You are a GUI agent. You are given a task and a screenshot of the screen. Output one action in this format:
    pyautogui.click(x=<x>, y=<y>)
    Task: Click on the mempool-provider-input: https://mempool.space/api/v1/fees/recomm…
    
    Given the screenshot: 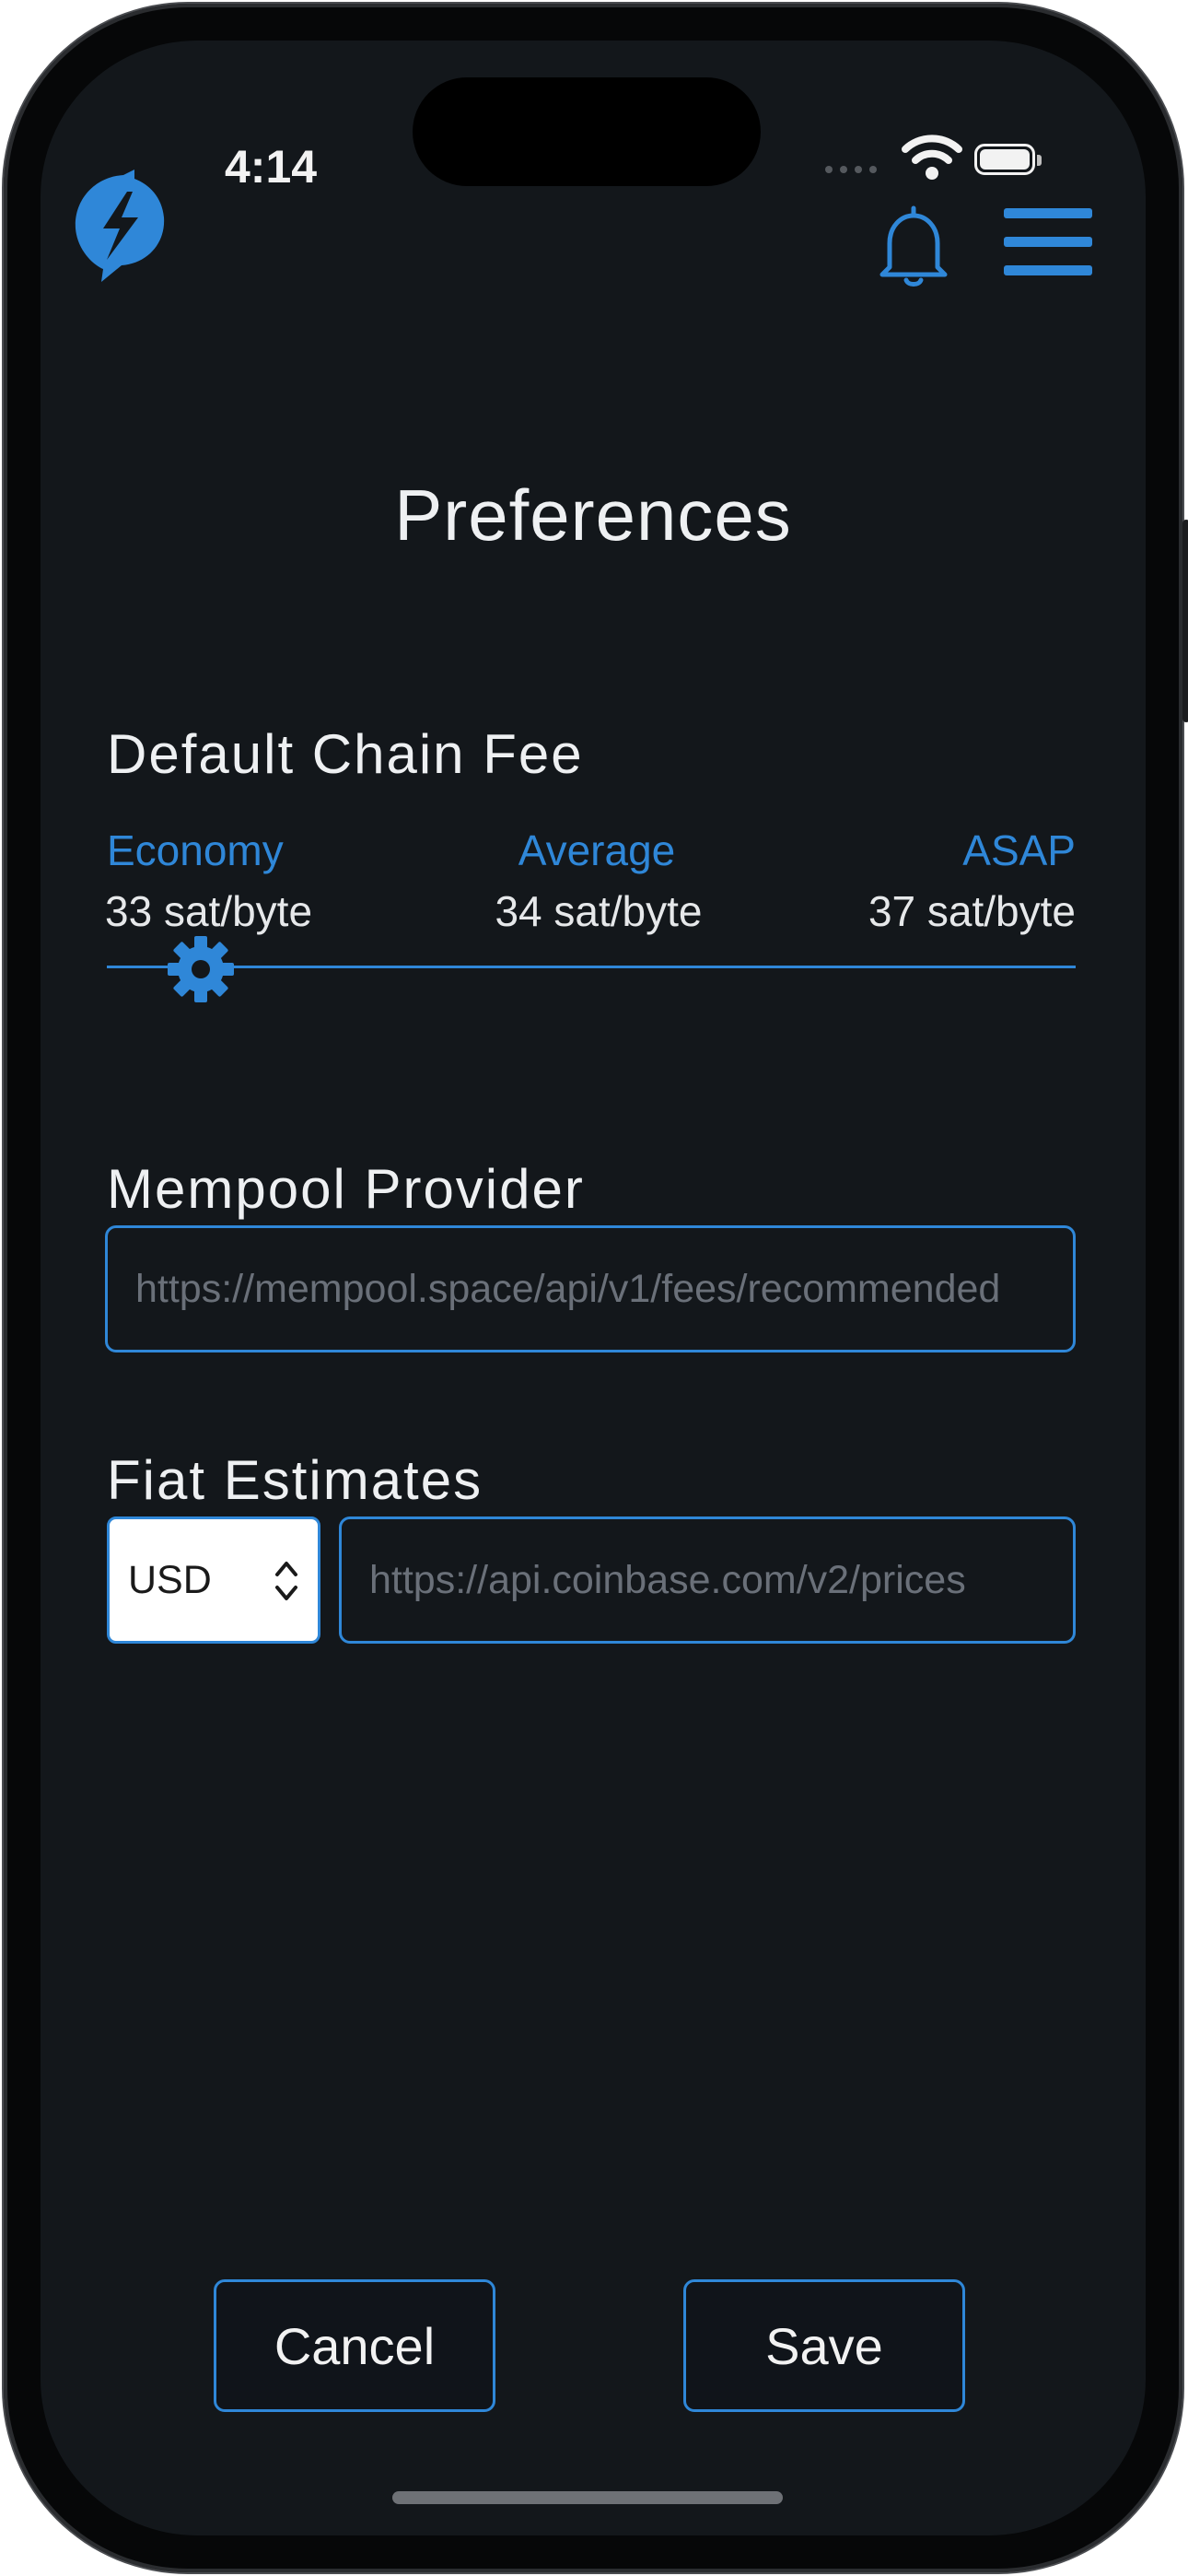 What is the action you would take?
    pyautogui.click(x=590, y=1288)
    